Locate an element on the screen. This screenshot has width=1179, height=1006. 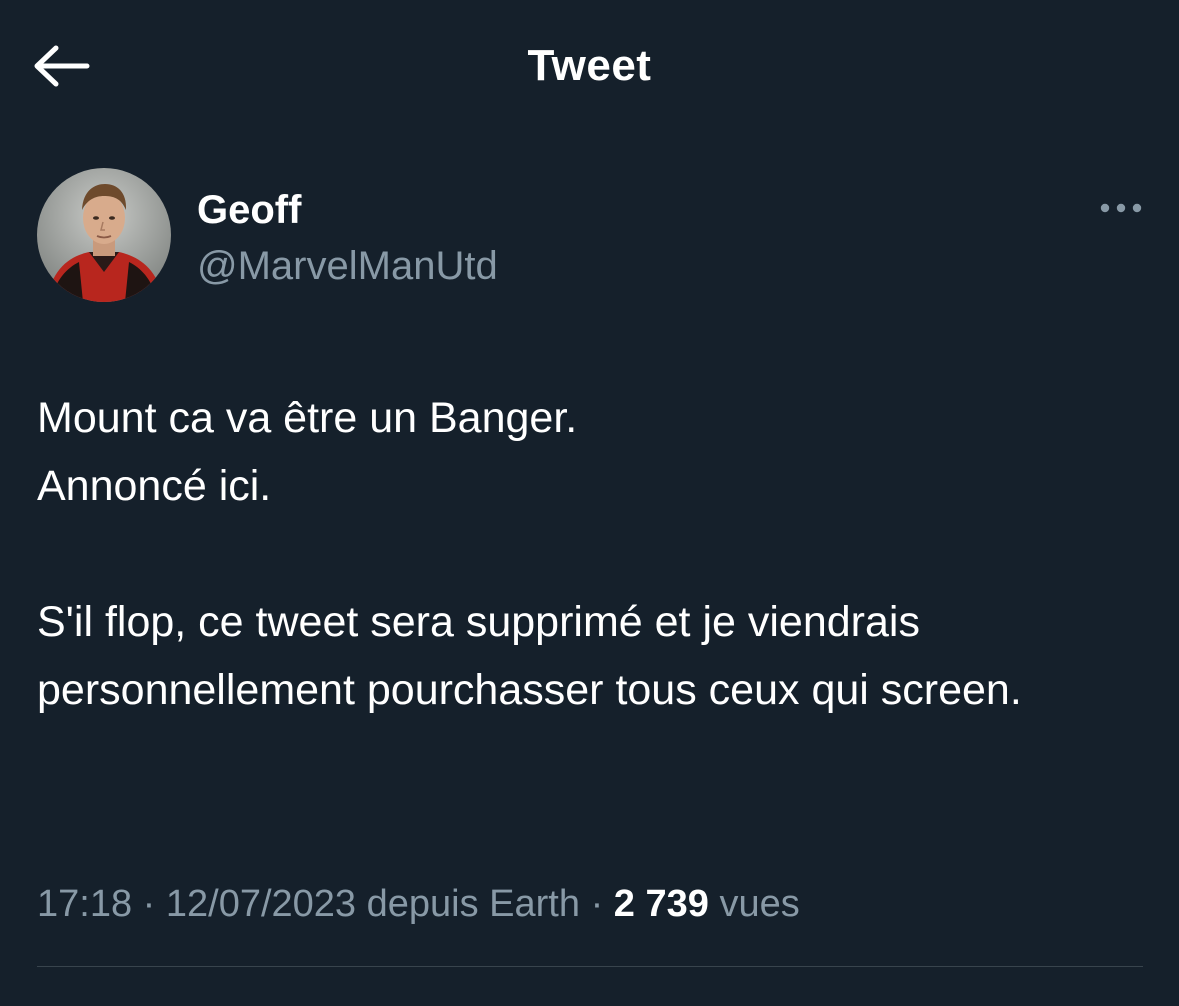
divider is located at coordinates (590, 966).